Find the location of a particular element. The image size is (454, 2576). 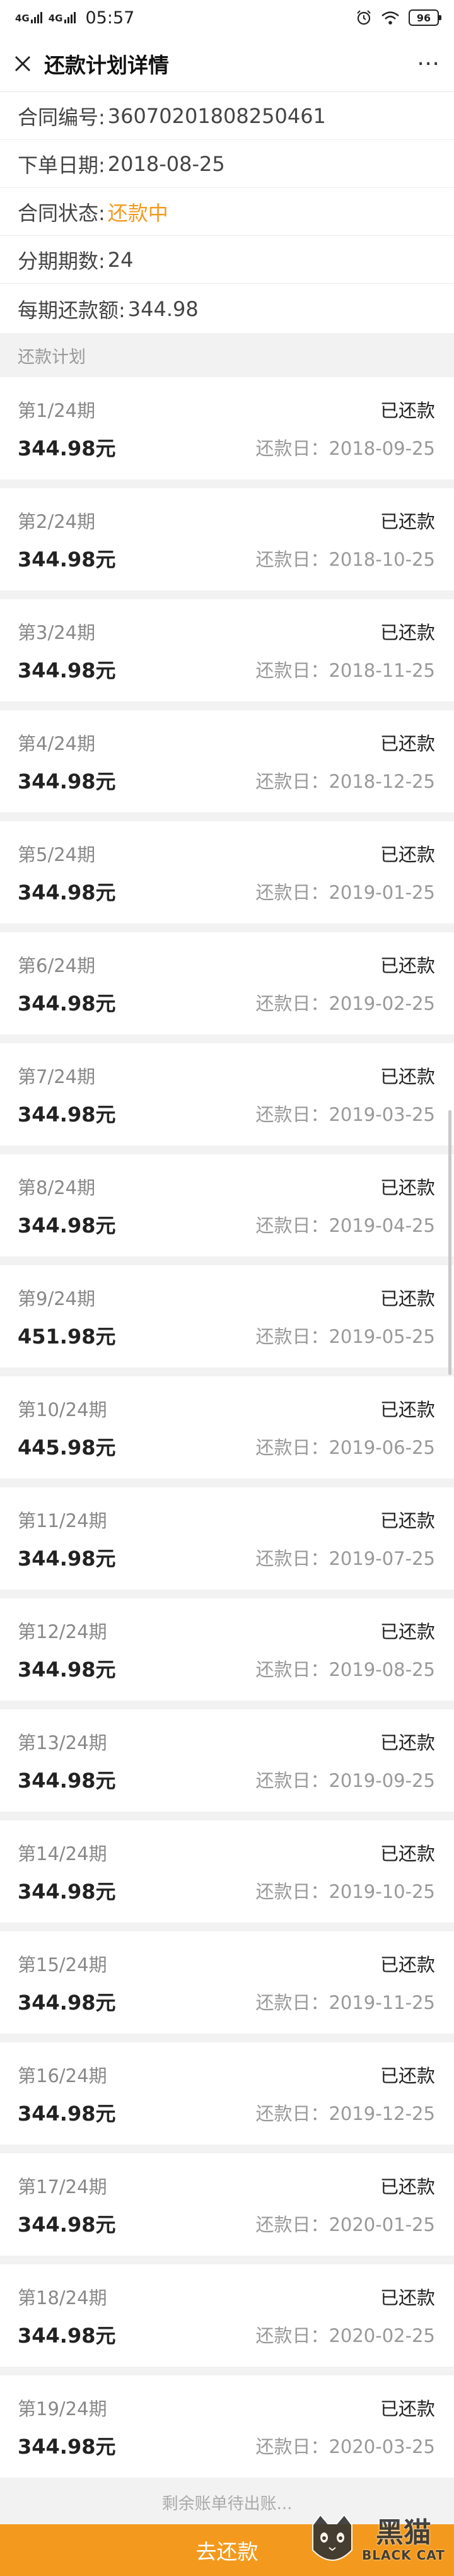

plan-due-date: 还款日：2019-01-25 is located at coordinates (345, 892).